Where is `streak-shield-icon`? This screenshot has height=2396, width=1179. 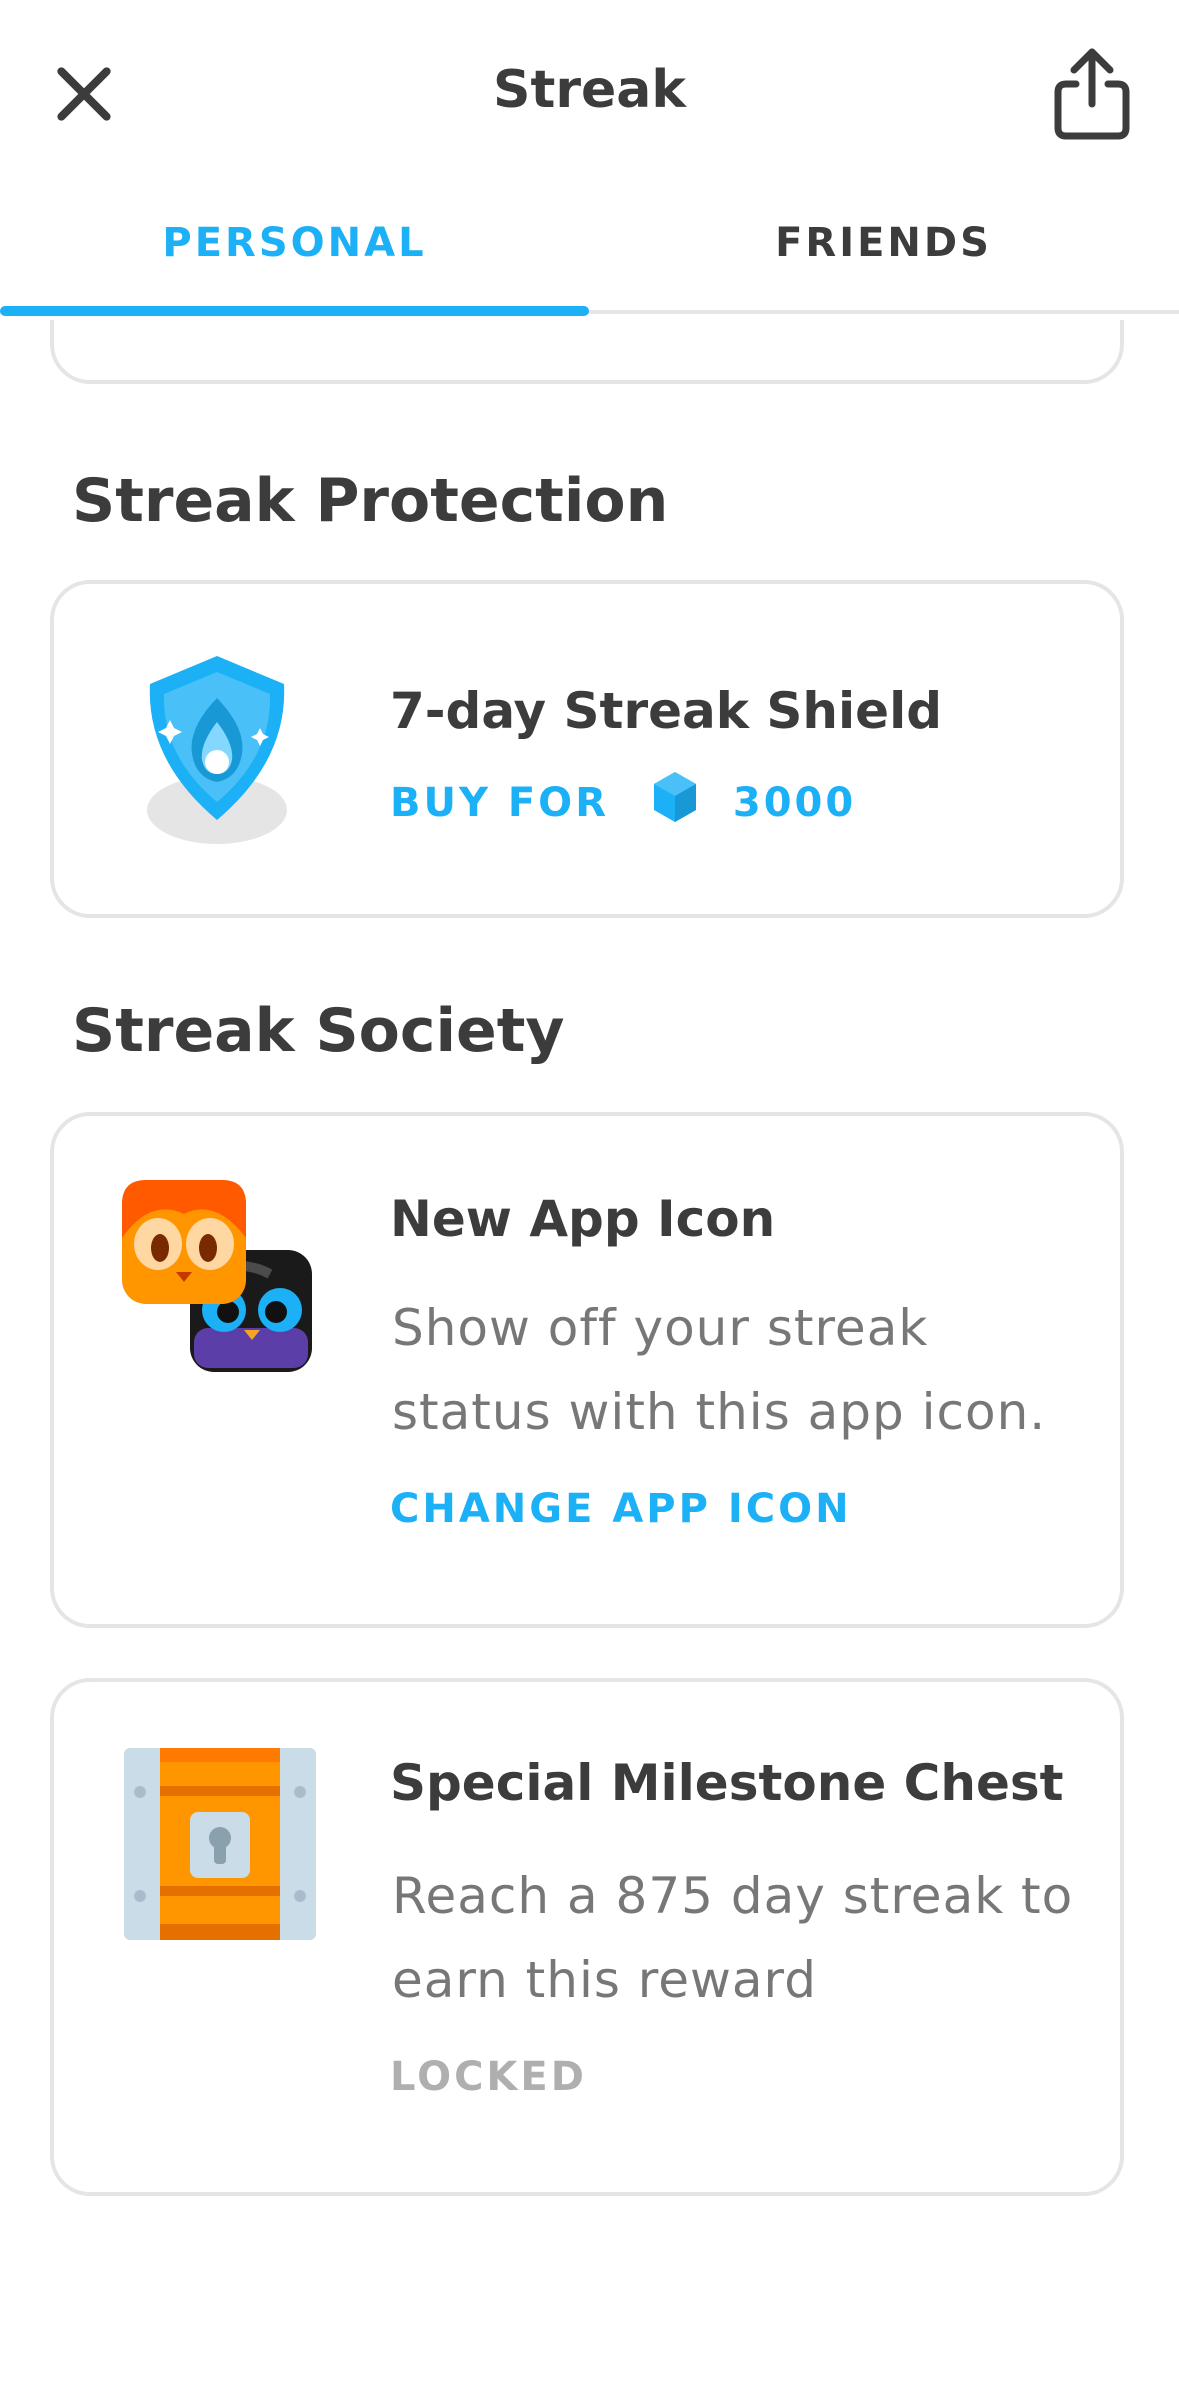
streak-shield-icon is located at coordinates (217, 750).